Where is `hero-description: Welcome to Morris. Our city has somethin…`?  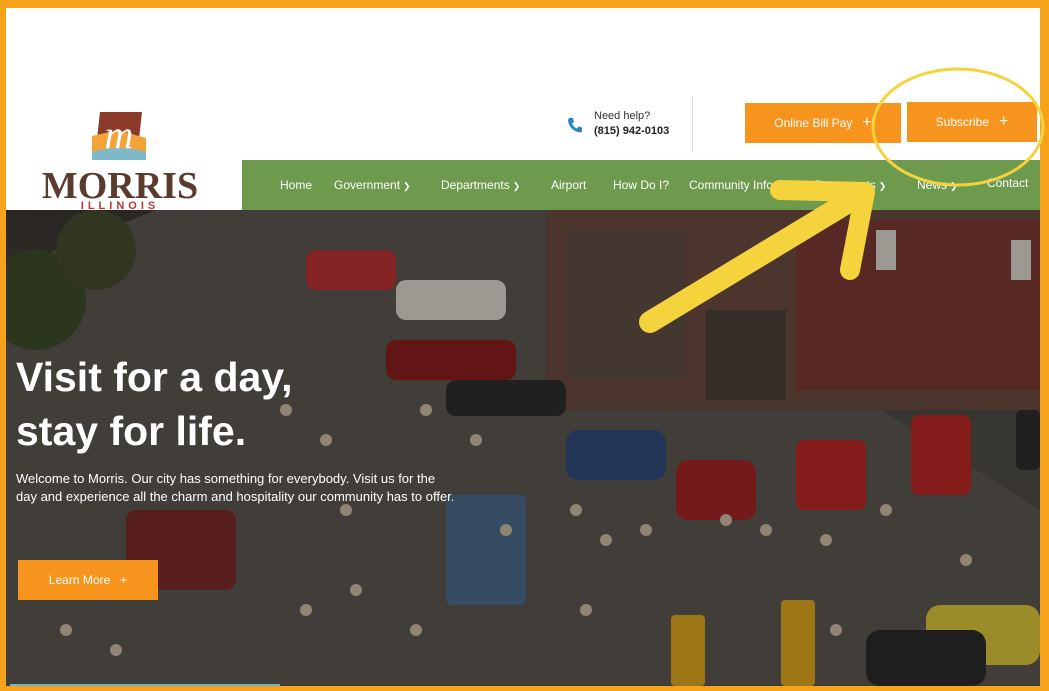
hero-description: Welcome to Morris. Our city has somethin… is located at coordinates (235, 487).